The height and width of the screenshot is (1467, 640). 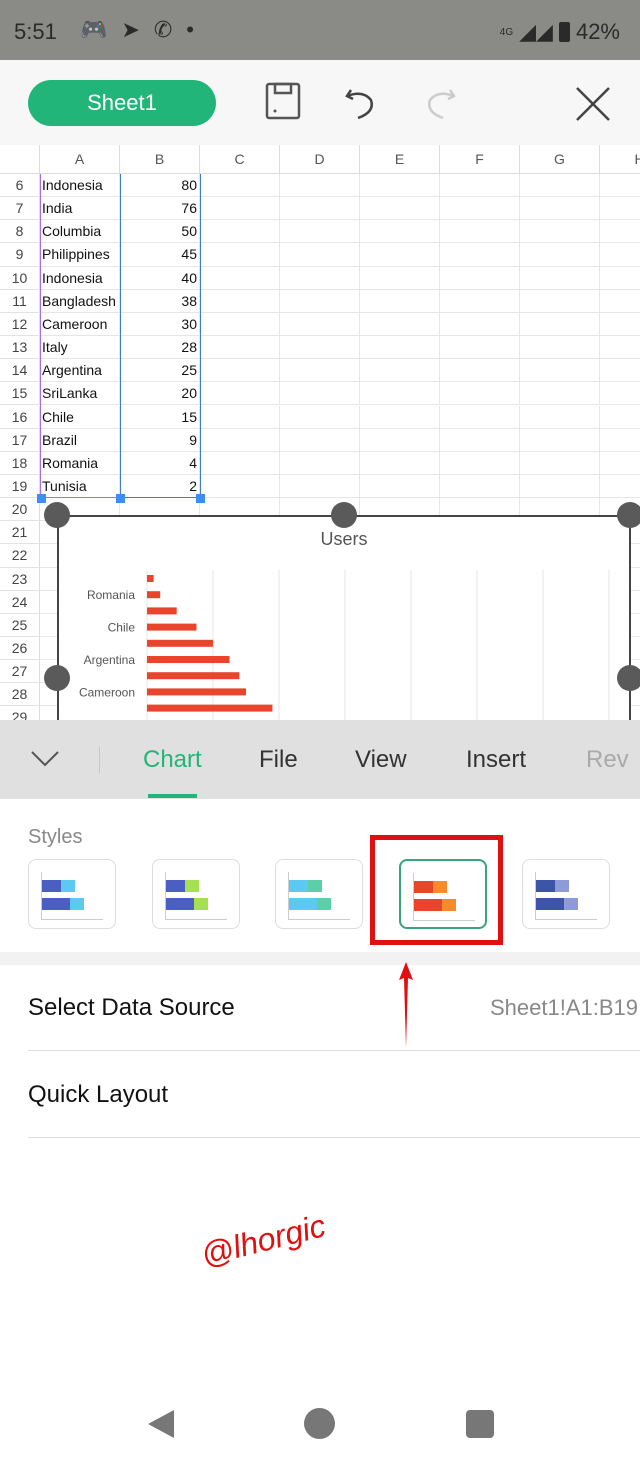 I want to click on row-header: 20, so click(x=20, y=510).